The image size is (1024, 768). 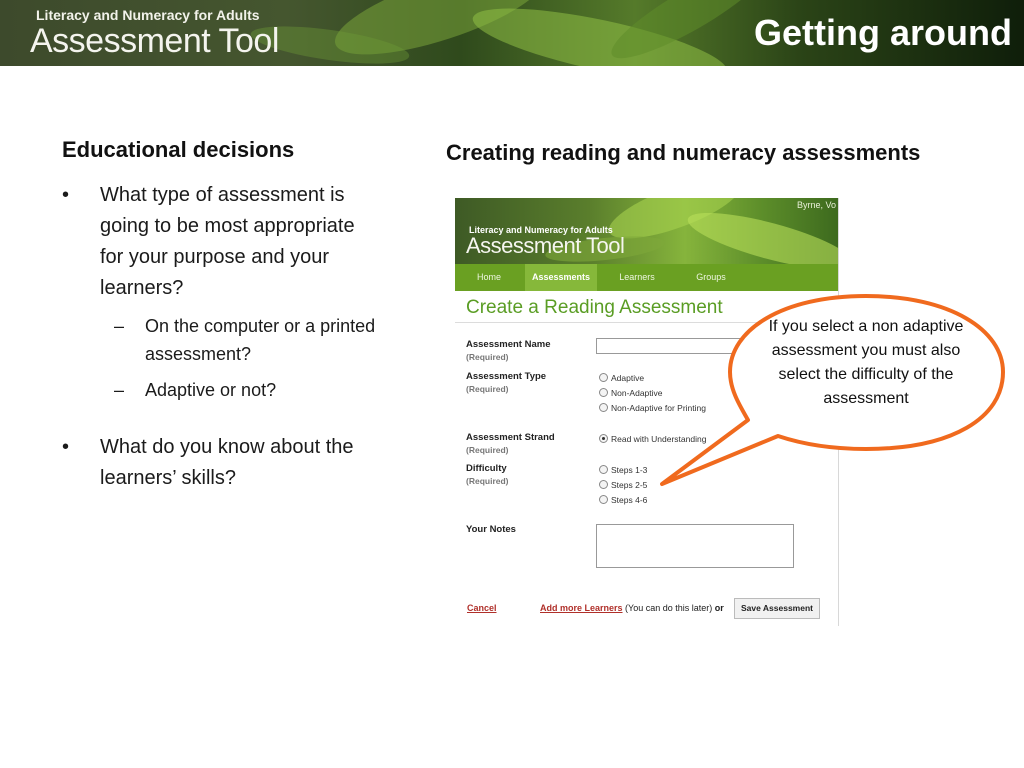 I want to click on app-nav: Home Assessments Learners Groups, so click(x=646, y=277).